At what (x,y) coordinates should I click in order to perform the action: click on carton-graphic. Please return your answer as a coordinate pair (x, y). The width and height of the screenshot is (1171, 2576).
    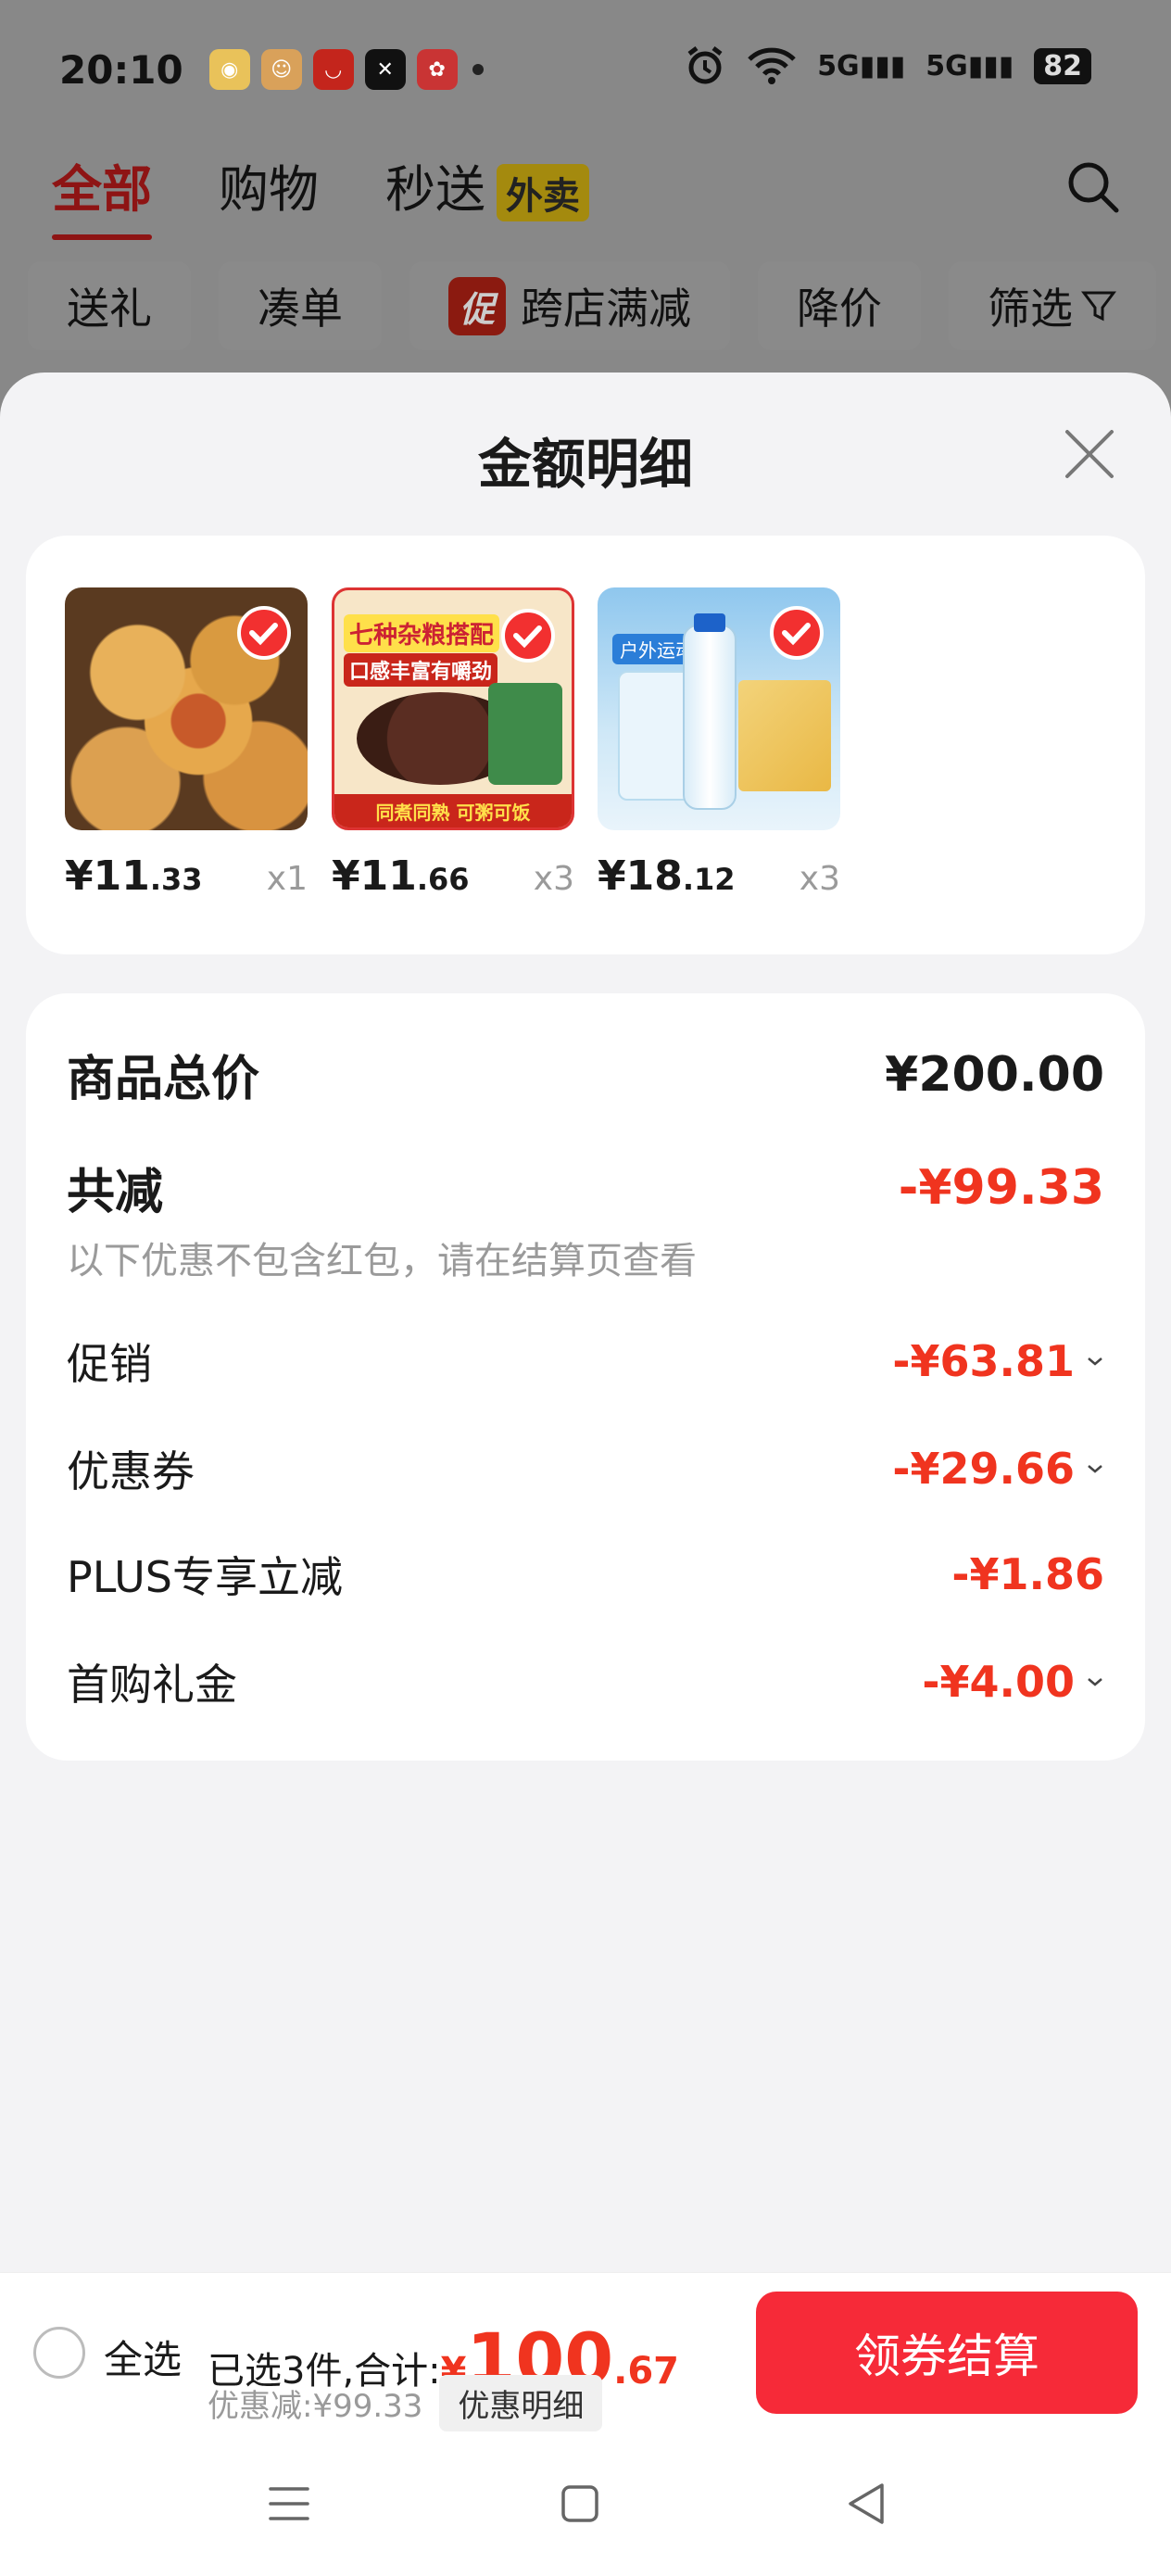
    Looking at the image, I should click on (785, 735).